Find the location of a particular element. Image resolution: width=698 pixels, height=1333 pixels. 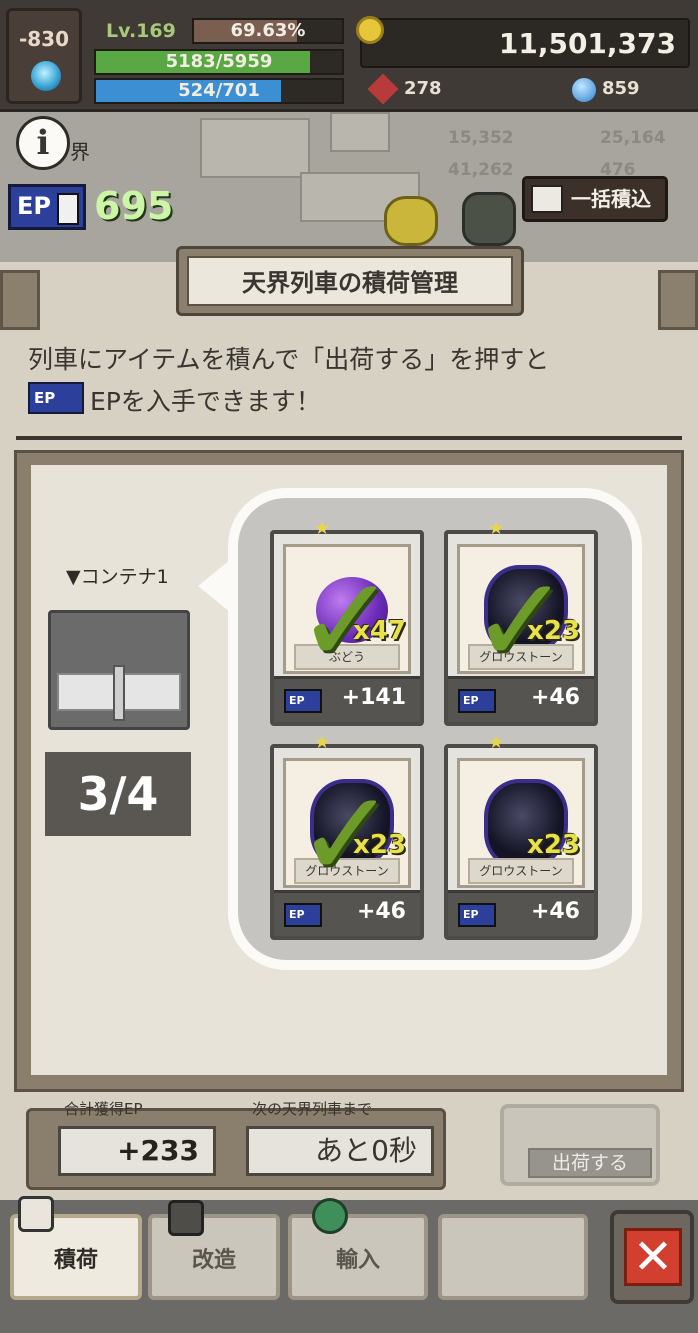

frame-ornament-right is located at coordinates (678, 300).